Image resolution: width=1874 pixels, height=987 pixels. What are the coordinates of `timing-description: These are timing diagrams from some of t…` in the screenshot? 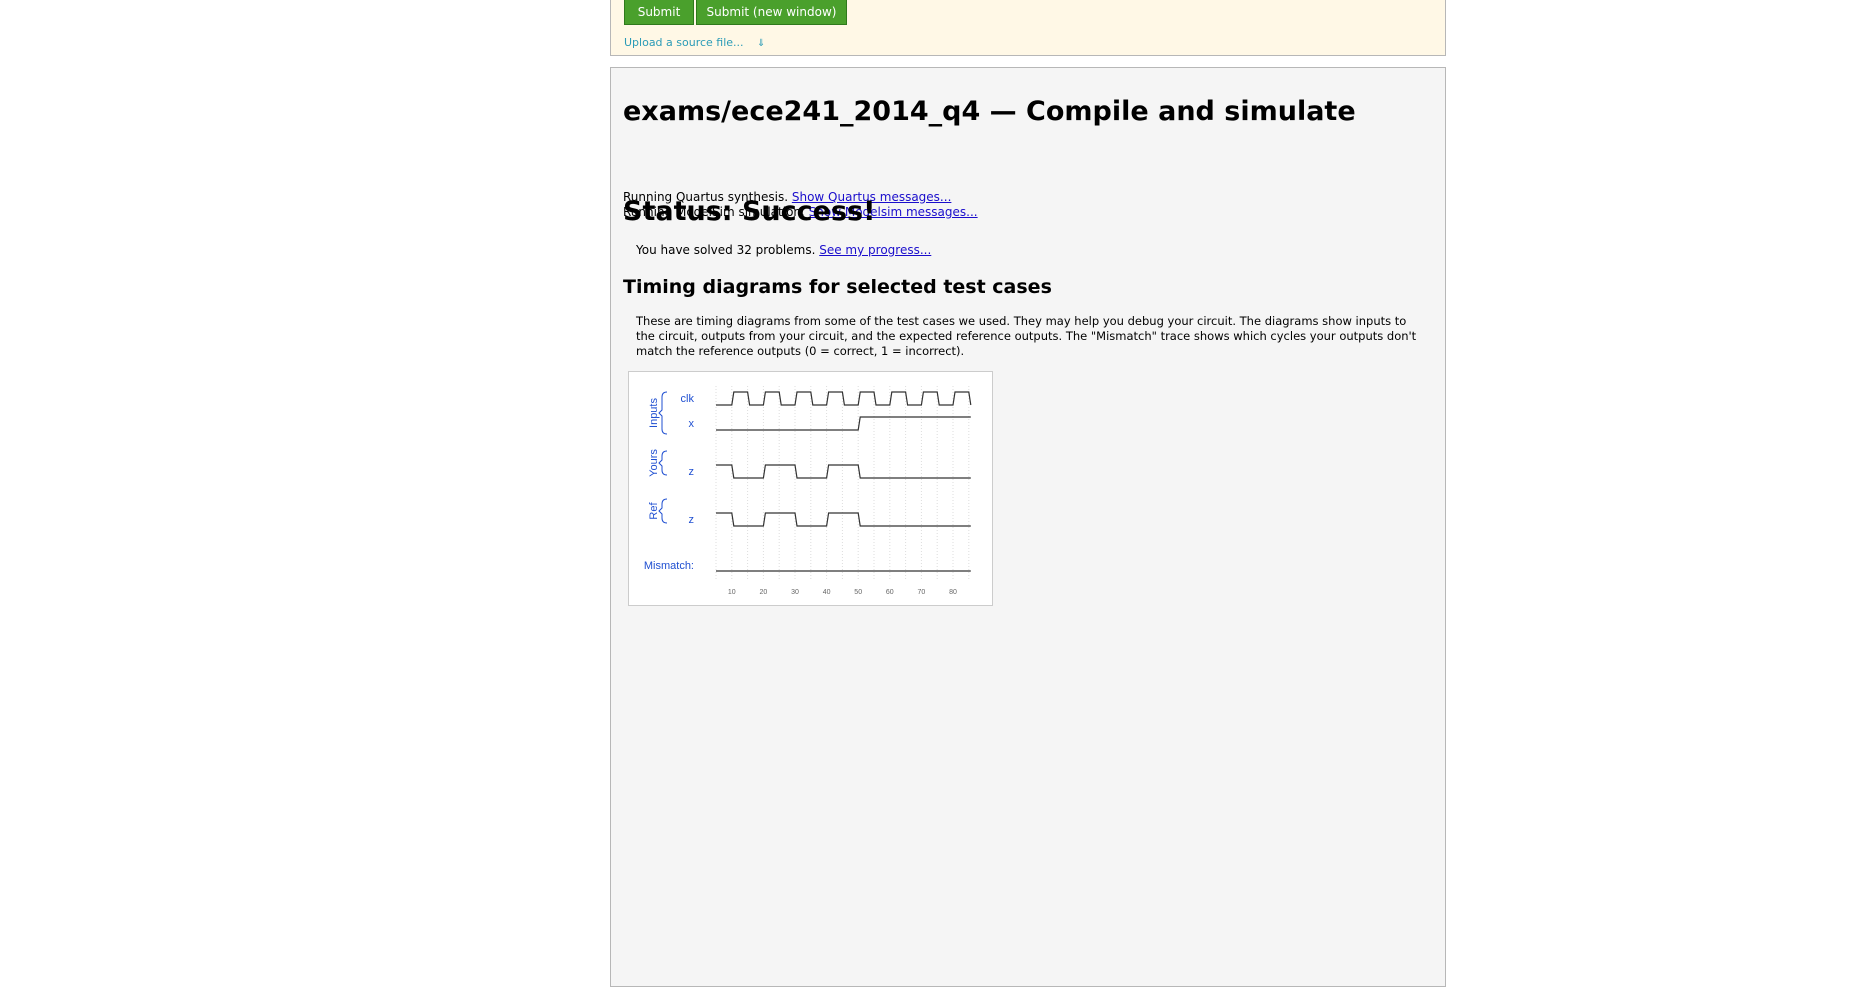 It's located at (1026, 336).